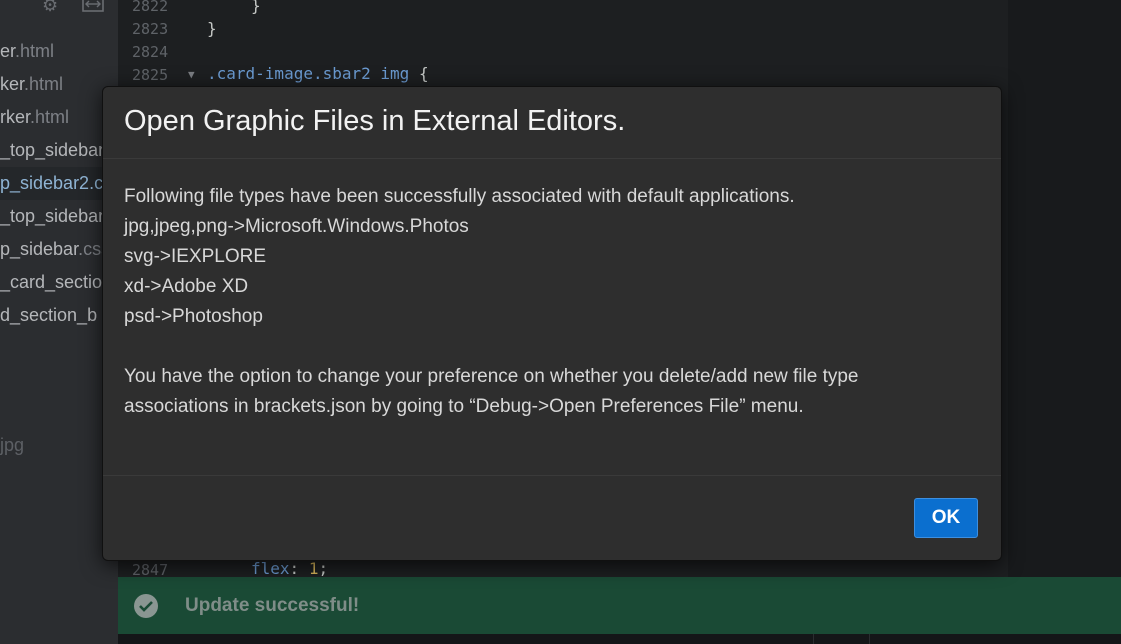 The width and height of the screenshot is (1121, 644). Describe the element at coordinates (191, 74) in the screenshot. I see `fold-arrow-icon: ▼` at that location.